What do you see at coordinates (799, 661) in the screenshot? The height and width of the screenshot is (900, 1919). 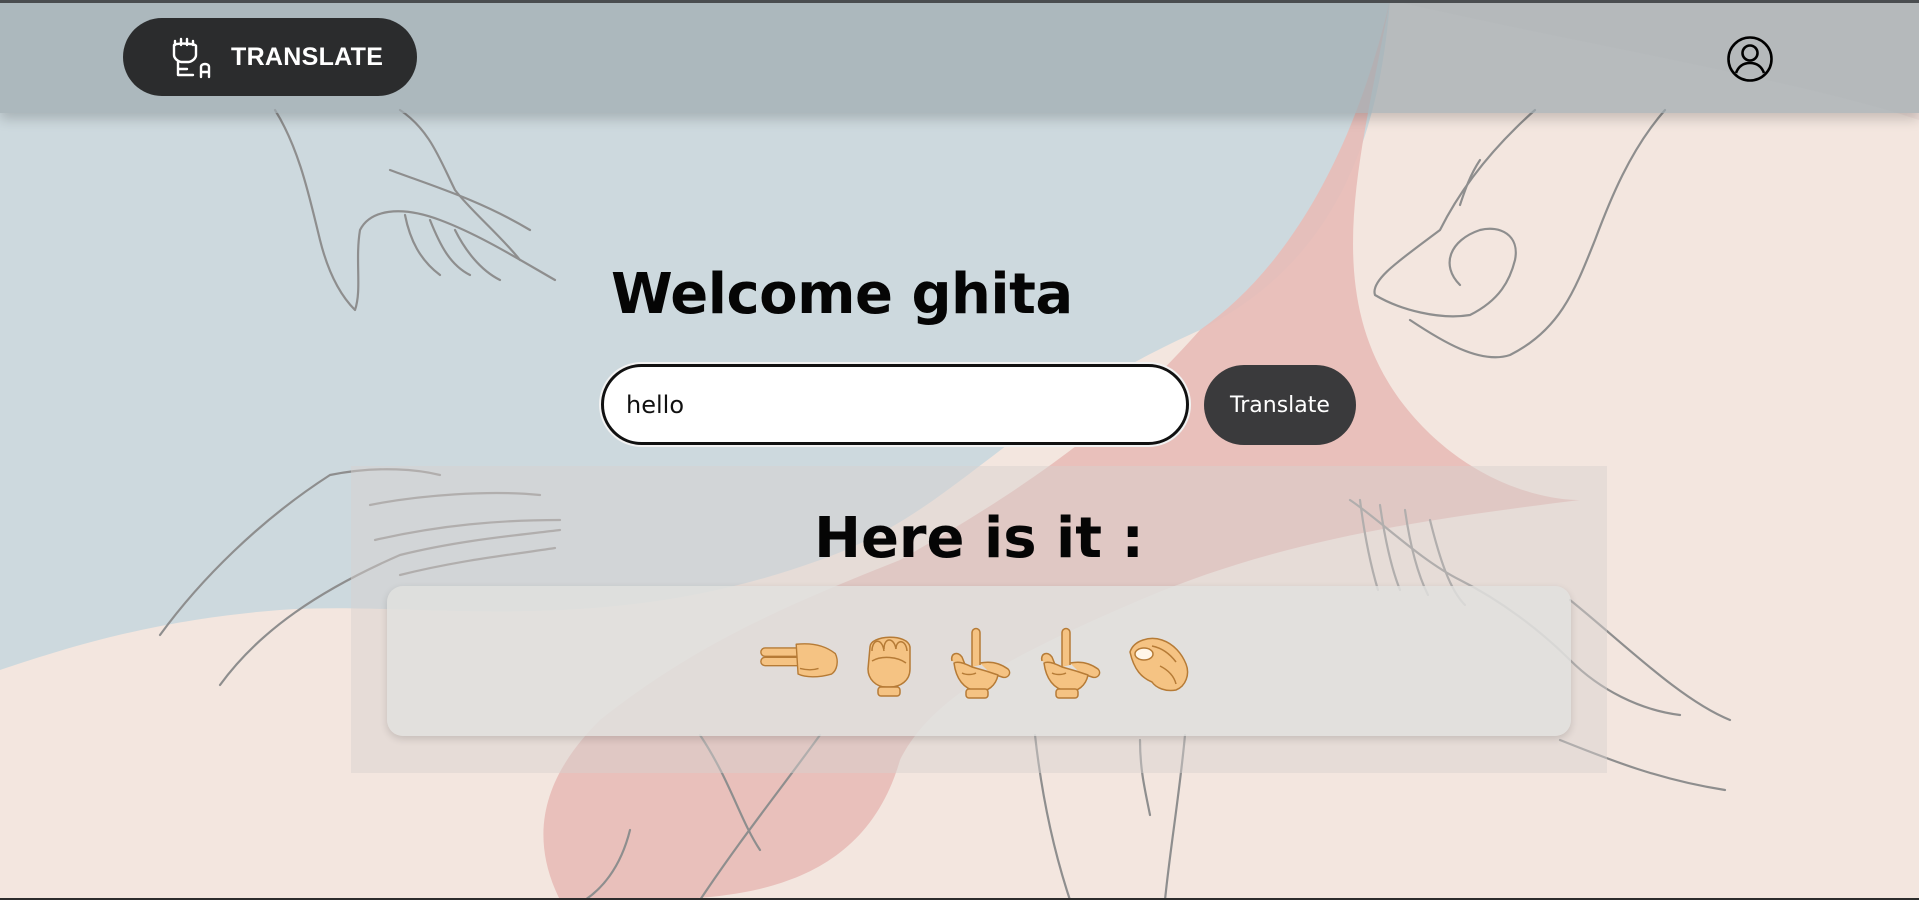 I see `hand-h-sign-icon` at bounding box center [799, 661].